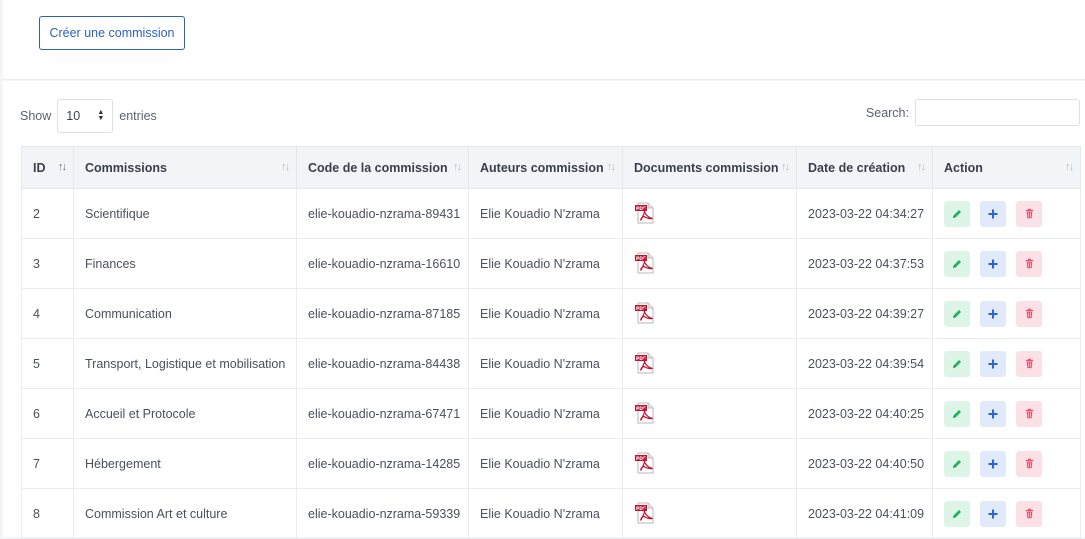  I want to click on cell-date: 2023-03-22 04:41:09, so click(864, 513).